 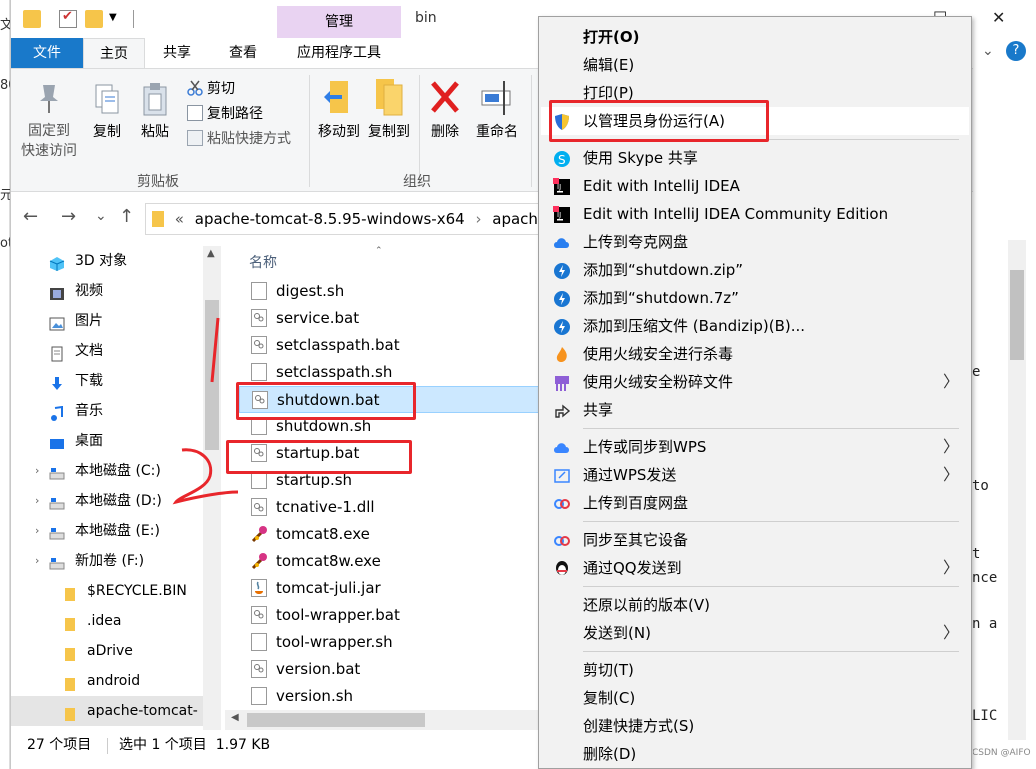 What do you see at coordinates (755, 726) in the screenshot?
I see `context-menu-item: 创建快捷方式(S)` at bounding box center [755, 726].